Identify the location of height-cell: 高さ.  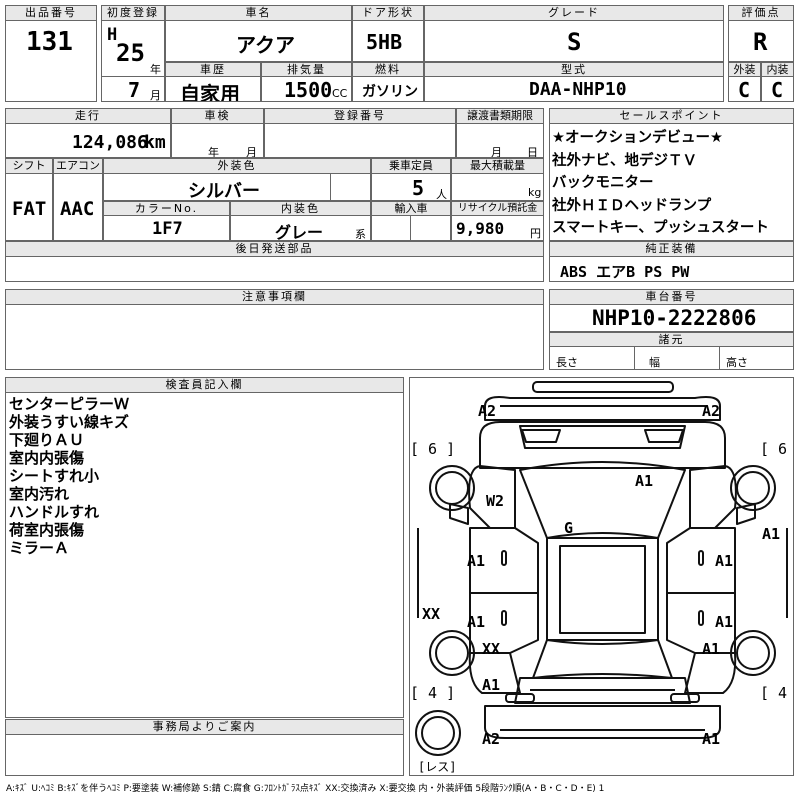
(756, 358).